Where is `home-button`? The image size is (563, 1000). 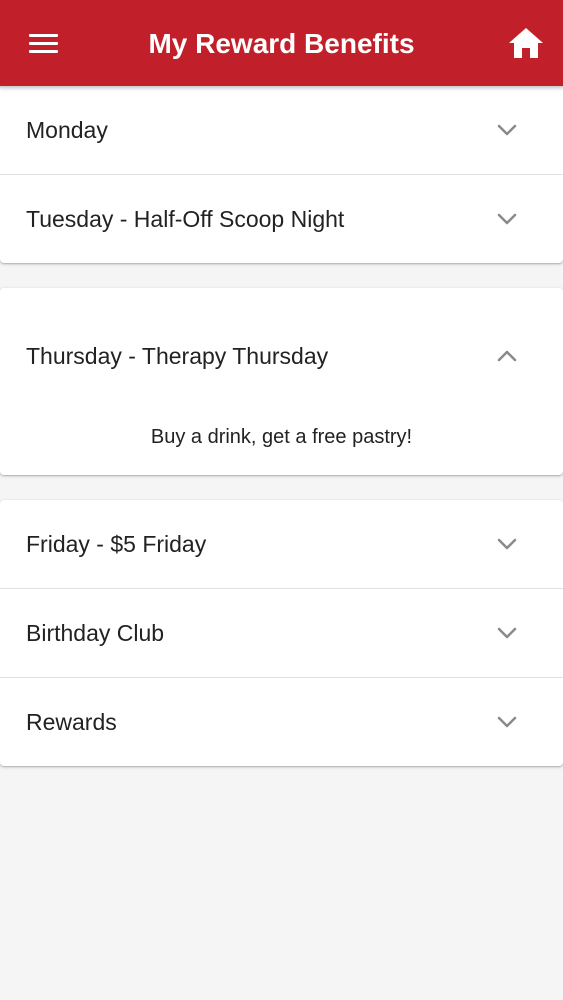 home-button is located at coordinates (526, 43).